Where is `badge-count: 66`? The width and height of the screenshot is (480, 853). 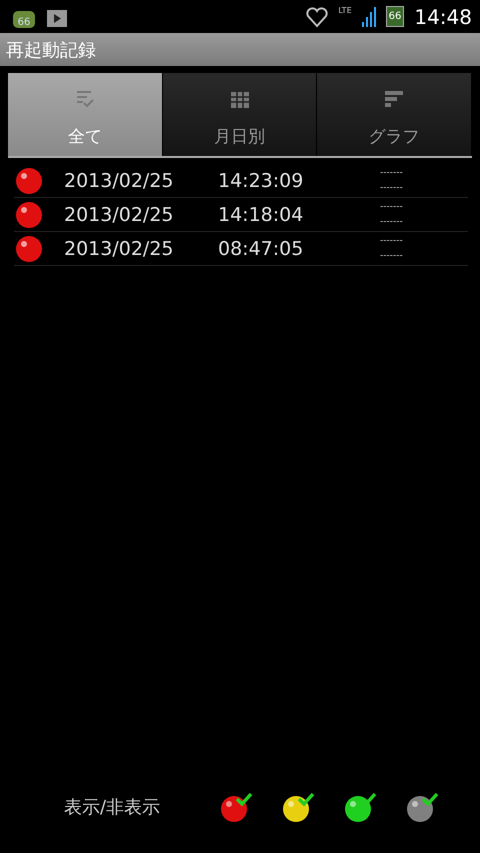
badge-count: 66 is located at coordinates (24, 22).